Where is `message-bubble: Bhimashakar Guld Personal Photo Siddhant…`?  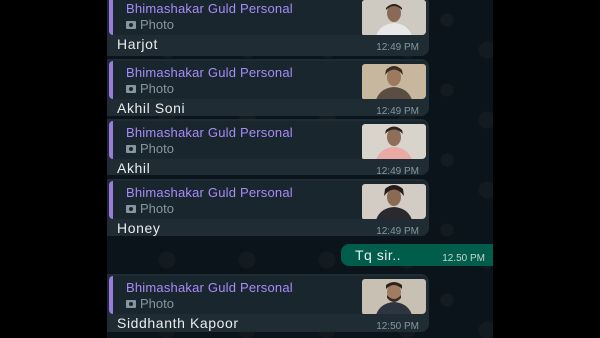
message-bubble: Bhimashakar Guld Personal Photo Siddhant… is located at coordinates (268, 303).